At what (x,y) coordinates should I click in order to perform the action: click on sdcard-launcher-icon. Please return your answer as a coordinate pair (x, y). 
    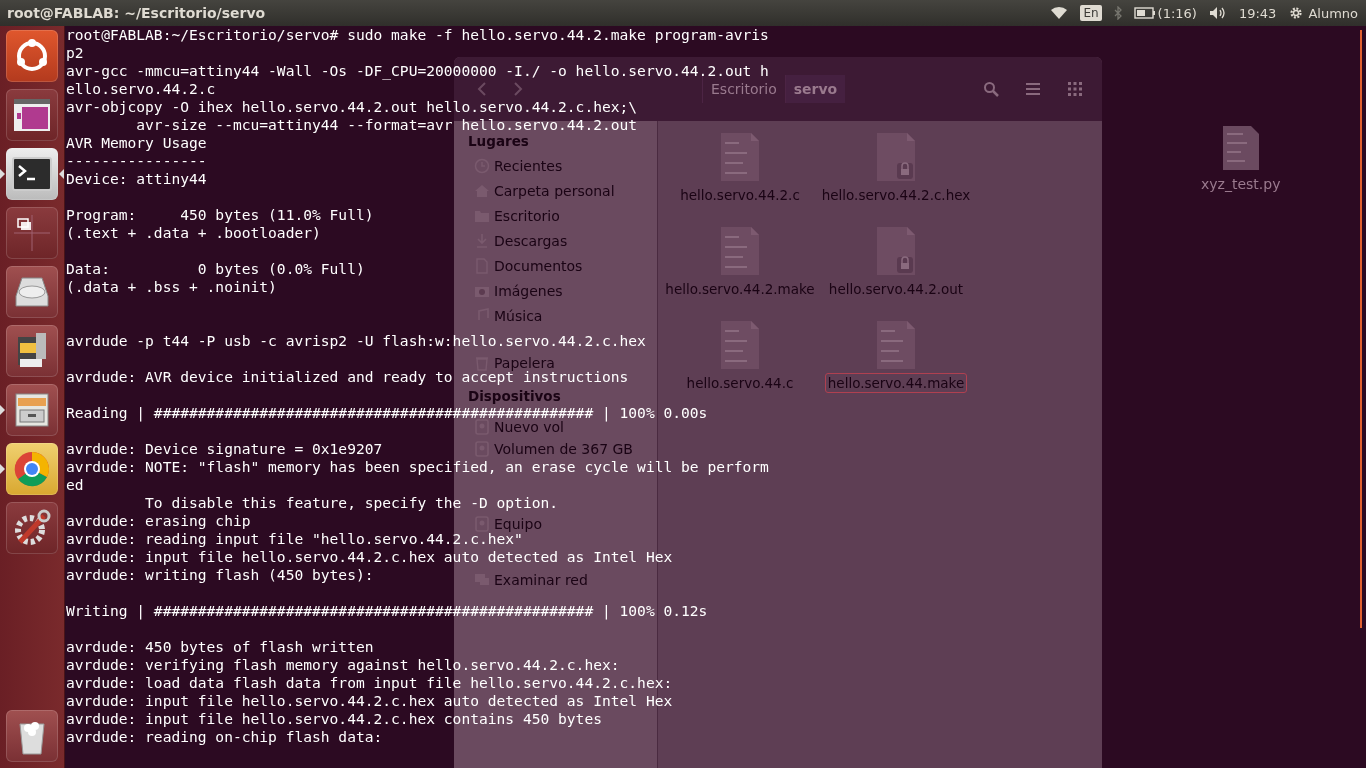
    Looking at the image, I should click on (32, 351).